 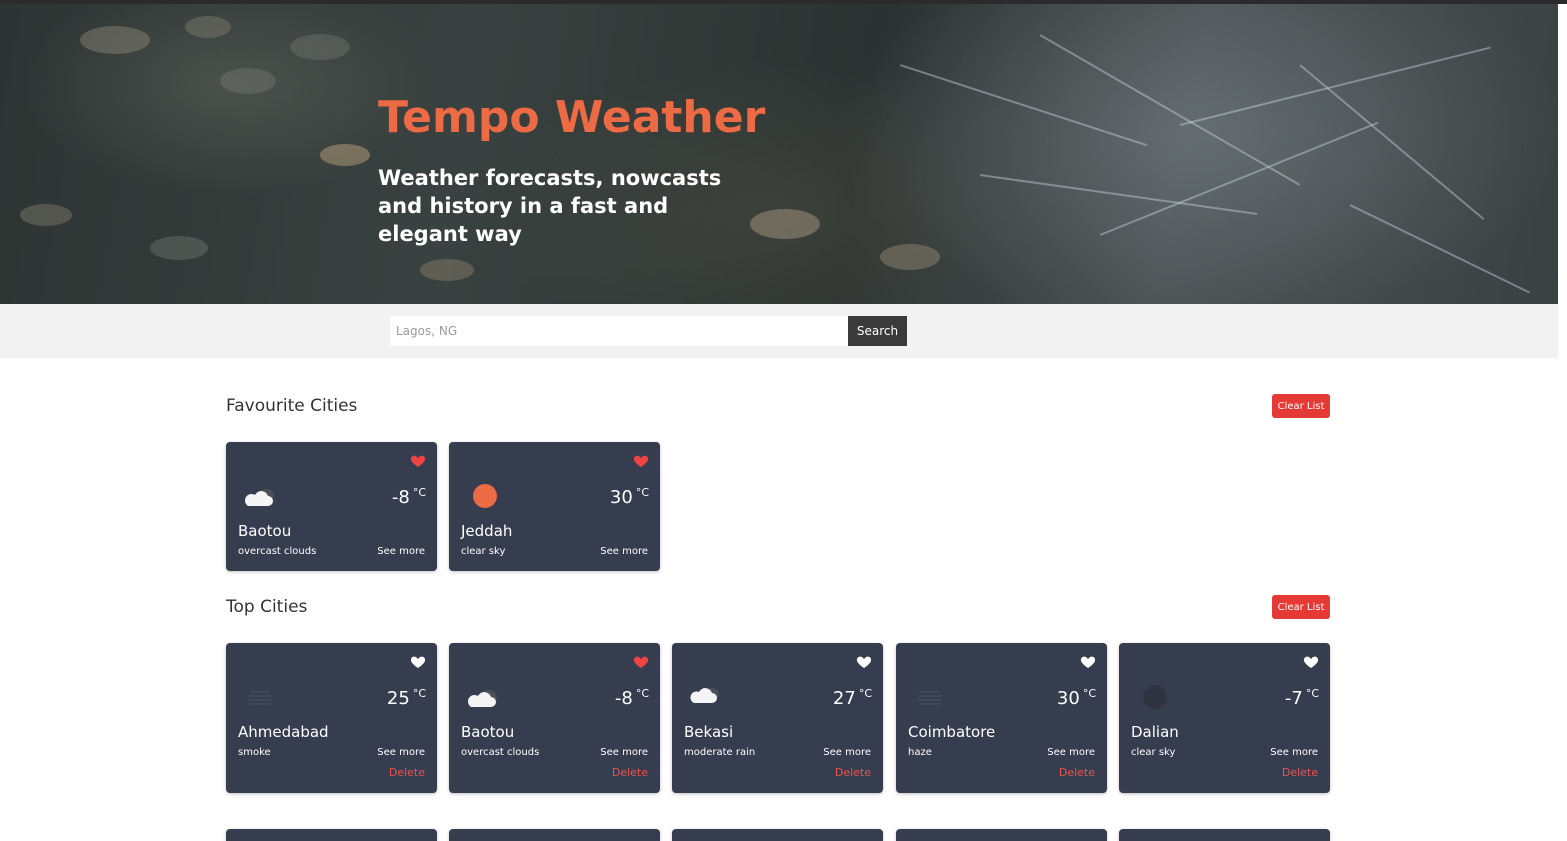 I want to click on search-button: Search, so click(x=877, y=331).